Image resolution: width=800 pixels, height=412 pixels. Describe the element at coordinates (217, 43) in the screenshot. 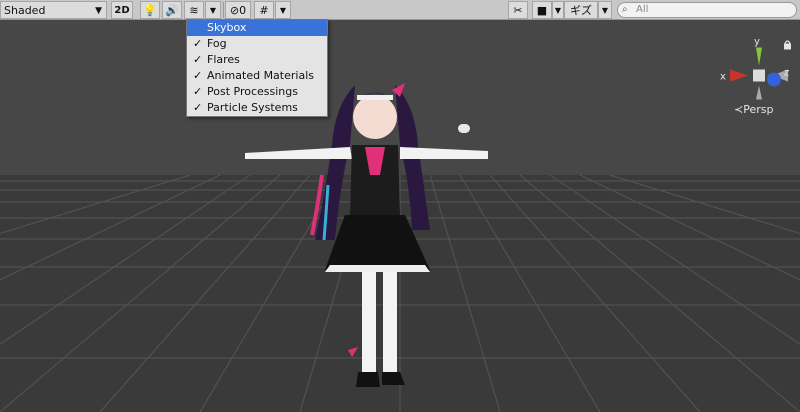

I see `menu-item-label: Fog` at that location.